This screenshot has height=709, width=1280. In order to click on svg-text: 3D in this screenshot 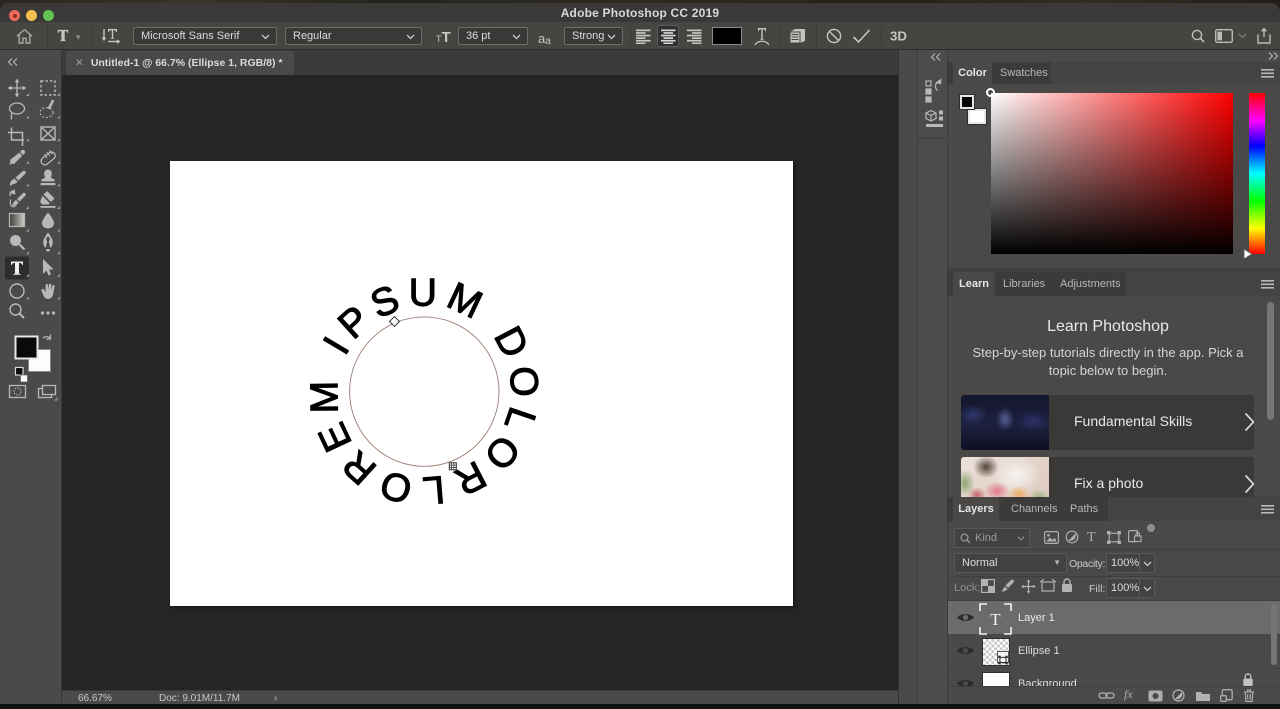, I will do `click(898, 36)`.